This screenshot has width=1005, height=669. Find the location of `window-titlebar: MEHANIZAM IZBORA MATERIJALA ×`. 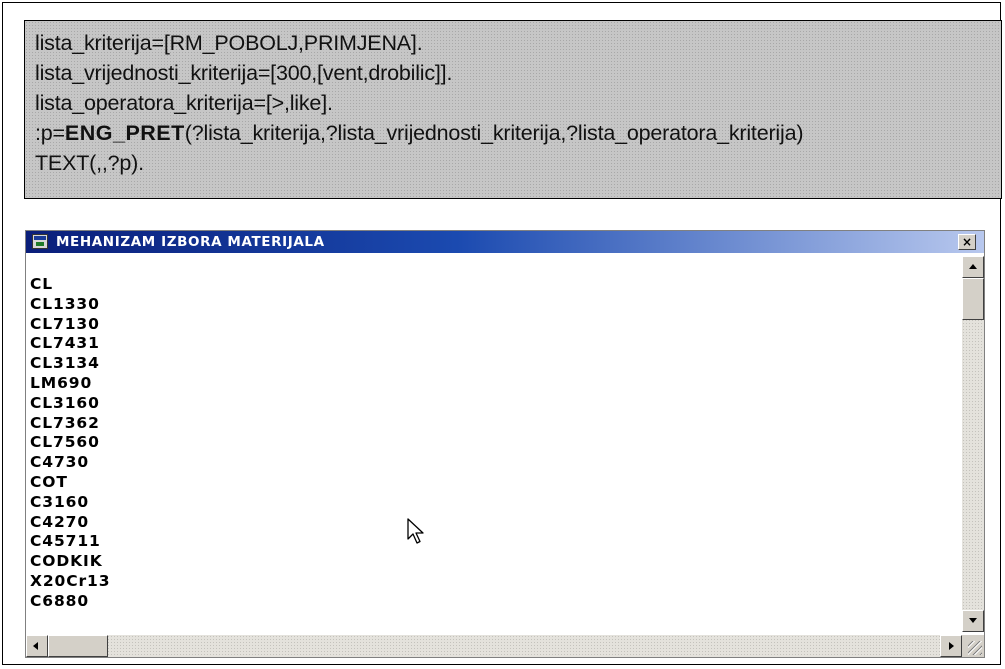

window-titlebar: MEHANIZAM IZBORA MATERIJALA × is located at coordinates (505, 242).